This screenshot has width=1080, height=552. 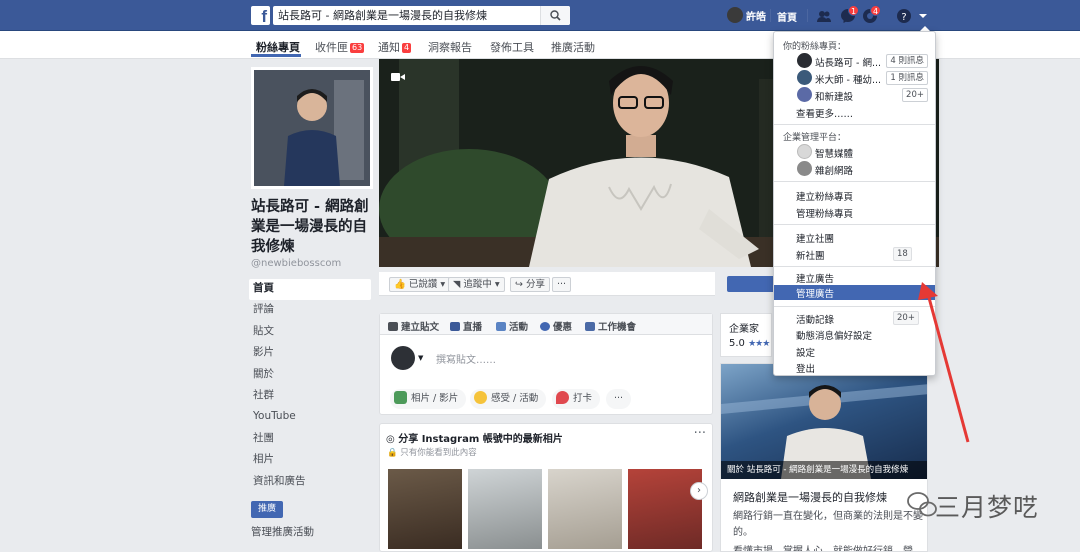 I want to click on settings-link: 設定, so click(x=805, y=352).